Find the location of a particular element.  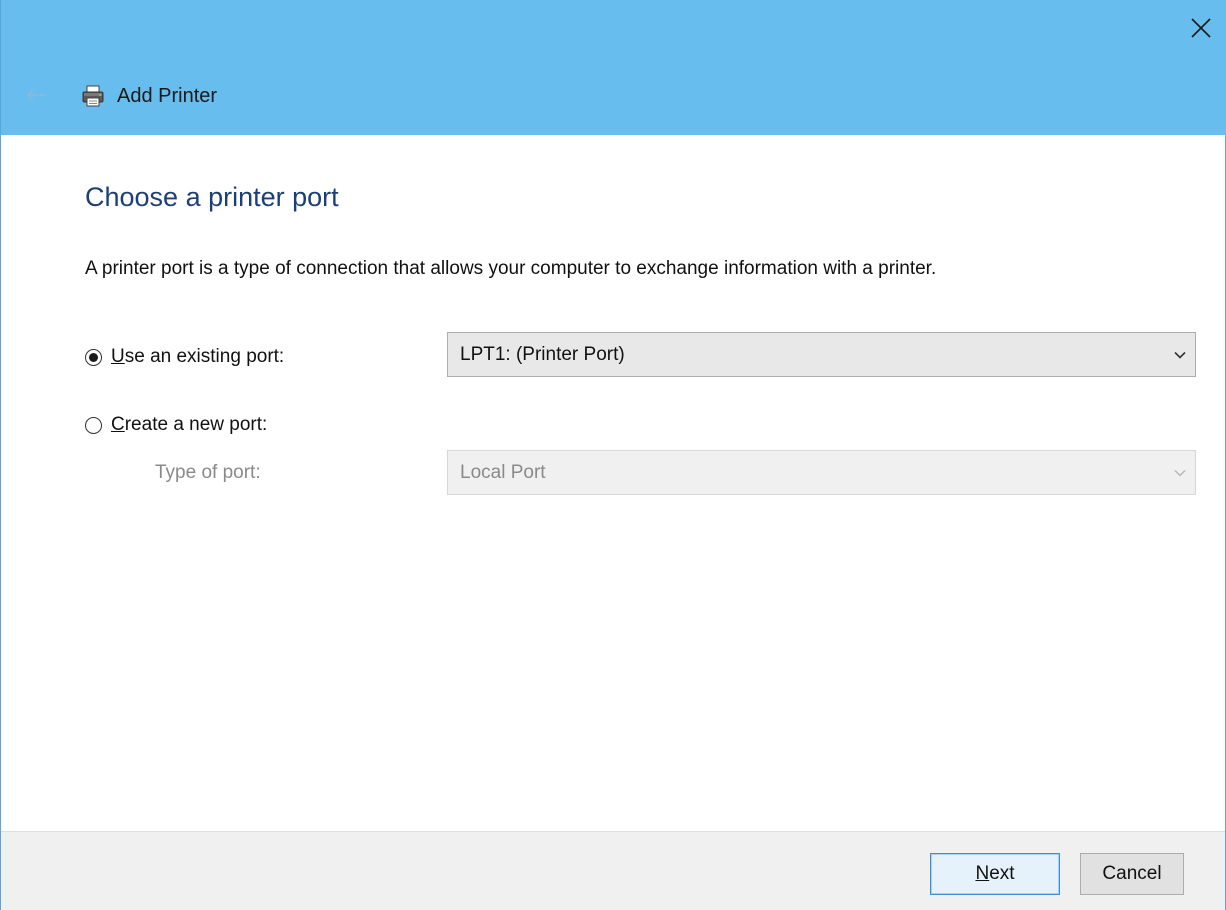

port-type-label: Type of port: is located at coordinates (208, 472).